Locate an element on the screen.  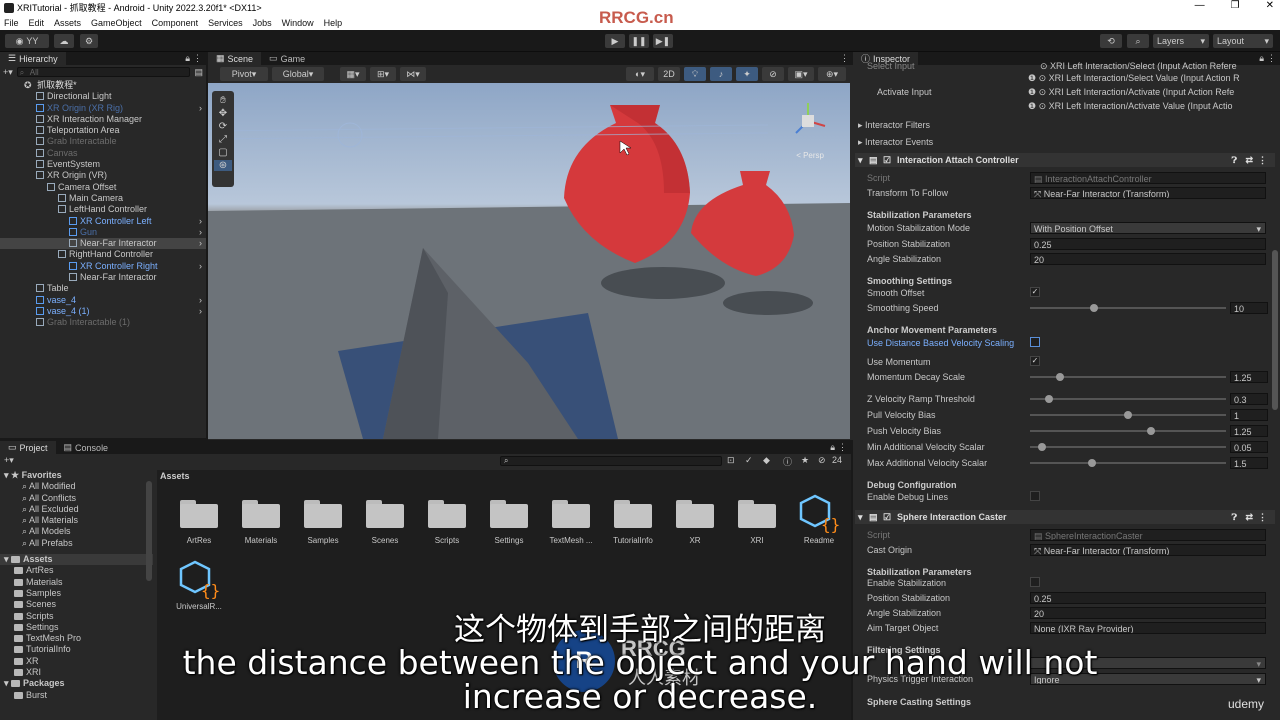
menu-file: File is located at coordinates (11, 23).